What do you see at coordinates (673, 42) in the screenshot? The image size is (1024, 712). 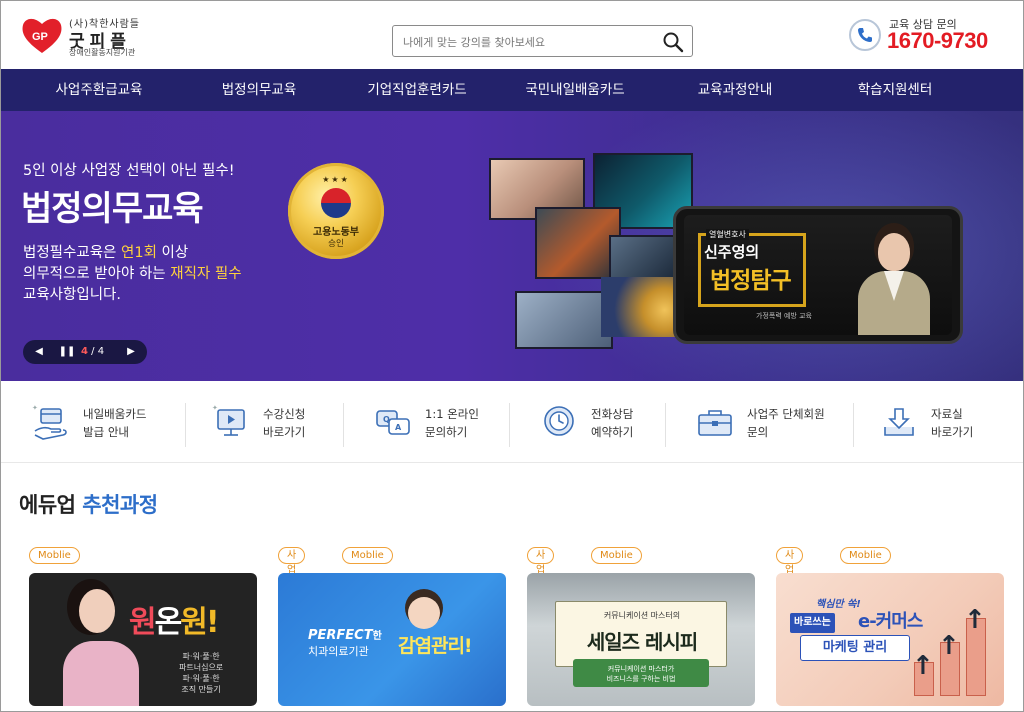 I see `search-icon` at bounding box center [673, 42].